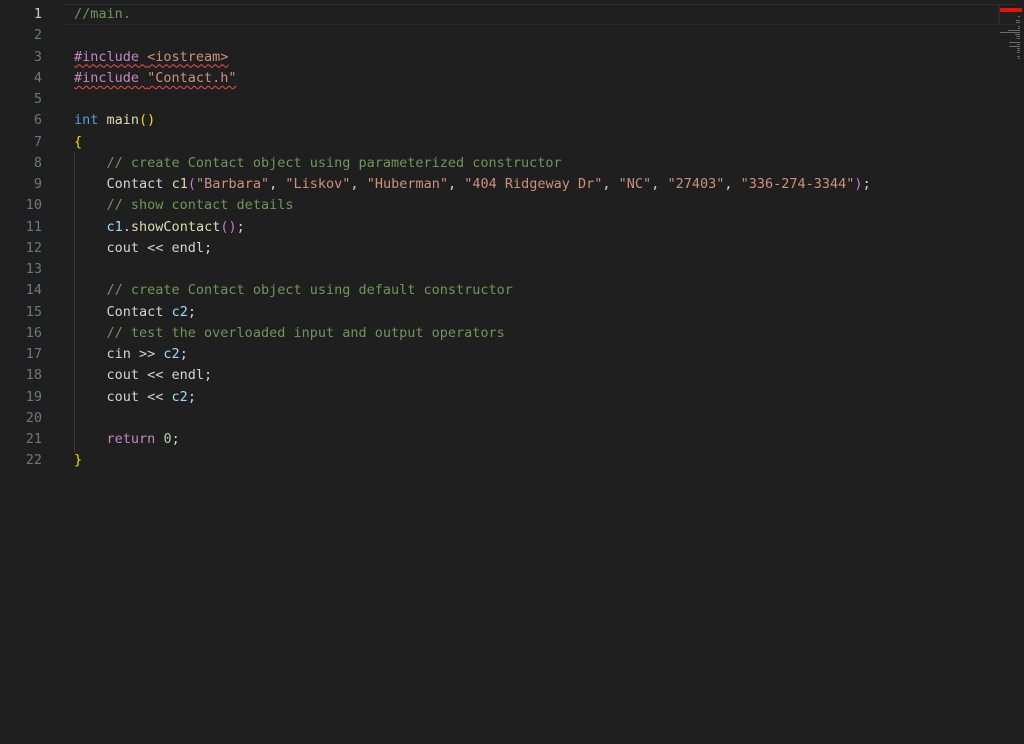  Describe the element at coordinates (28, 14) in the screenshot. I see `line-number: 1` at that location.